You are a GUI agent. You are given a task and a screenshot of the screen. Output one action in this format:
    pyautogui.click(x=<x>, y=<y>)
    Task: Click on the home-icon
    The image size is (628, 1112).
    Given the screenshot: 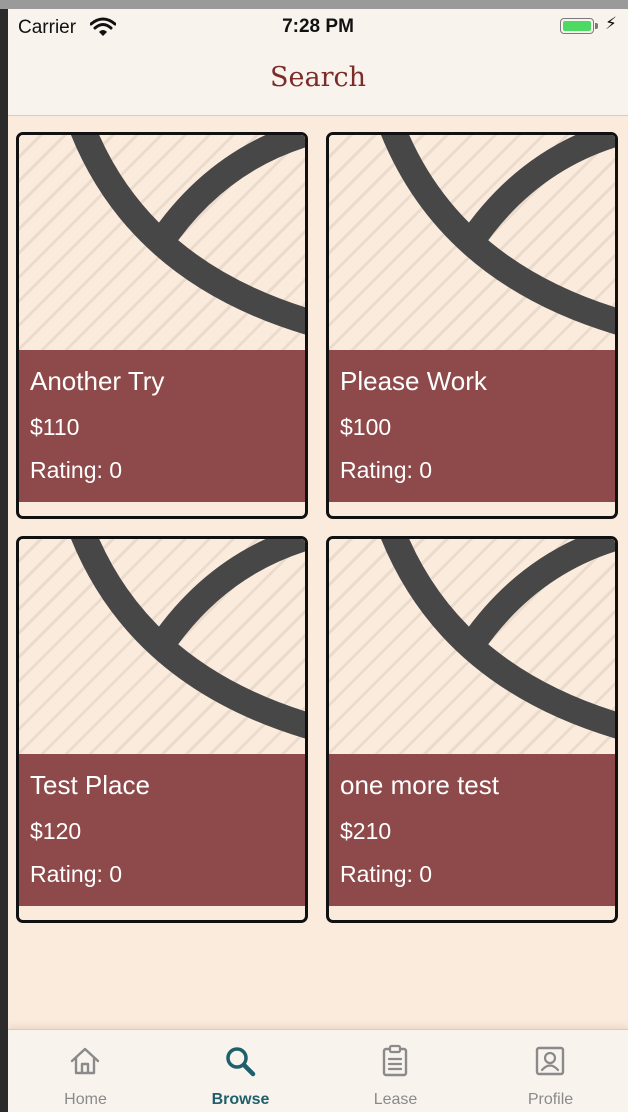 What is the action you would take?
    pyautogui.click(x=85, y=1061)
    